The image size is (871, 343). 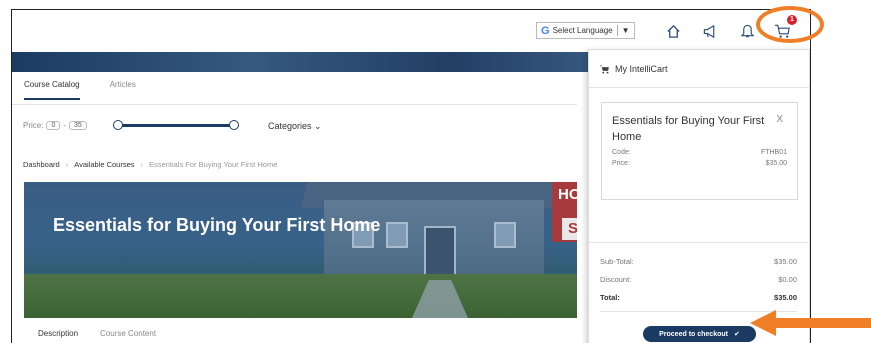 I want to click on price-dash: -, so click(x=65, y=125).